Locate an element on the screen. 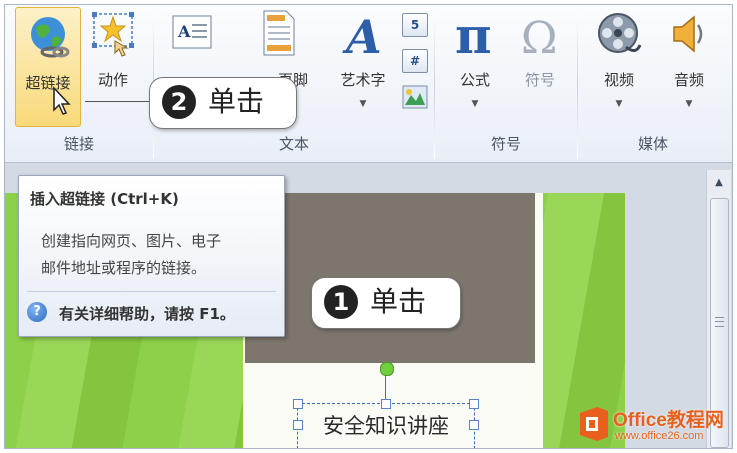  watermark: Office教程网 www.office26.com is located at coordinates (653, 425).